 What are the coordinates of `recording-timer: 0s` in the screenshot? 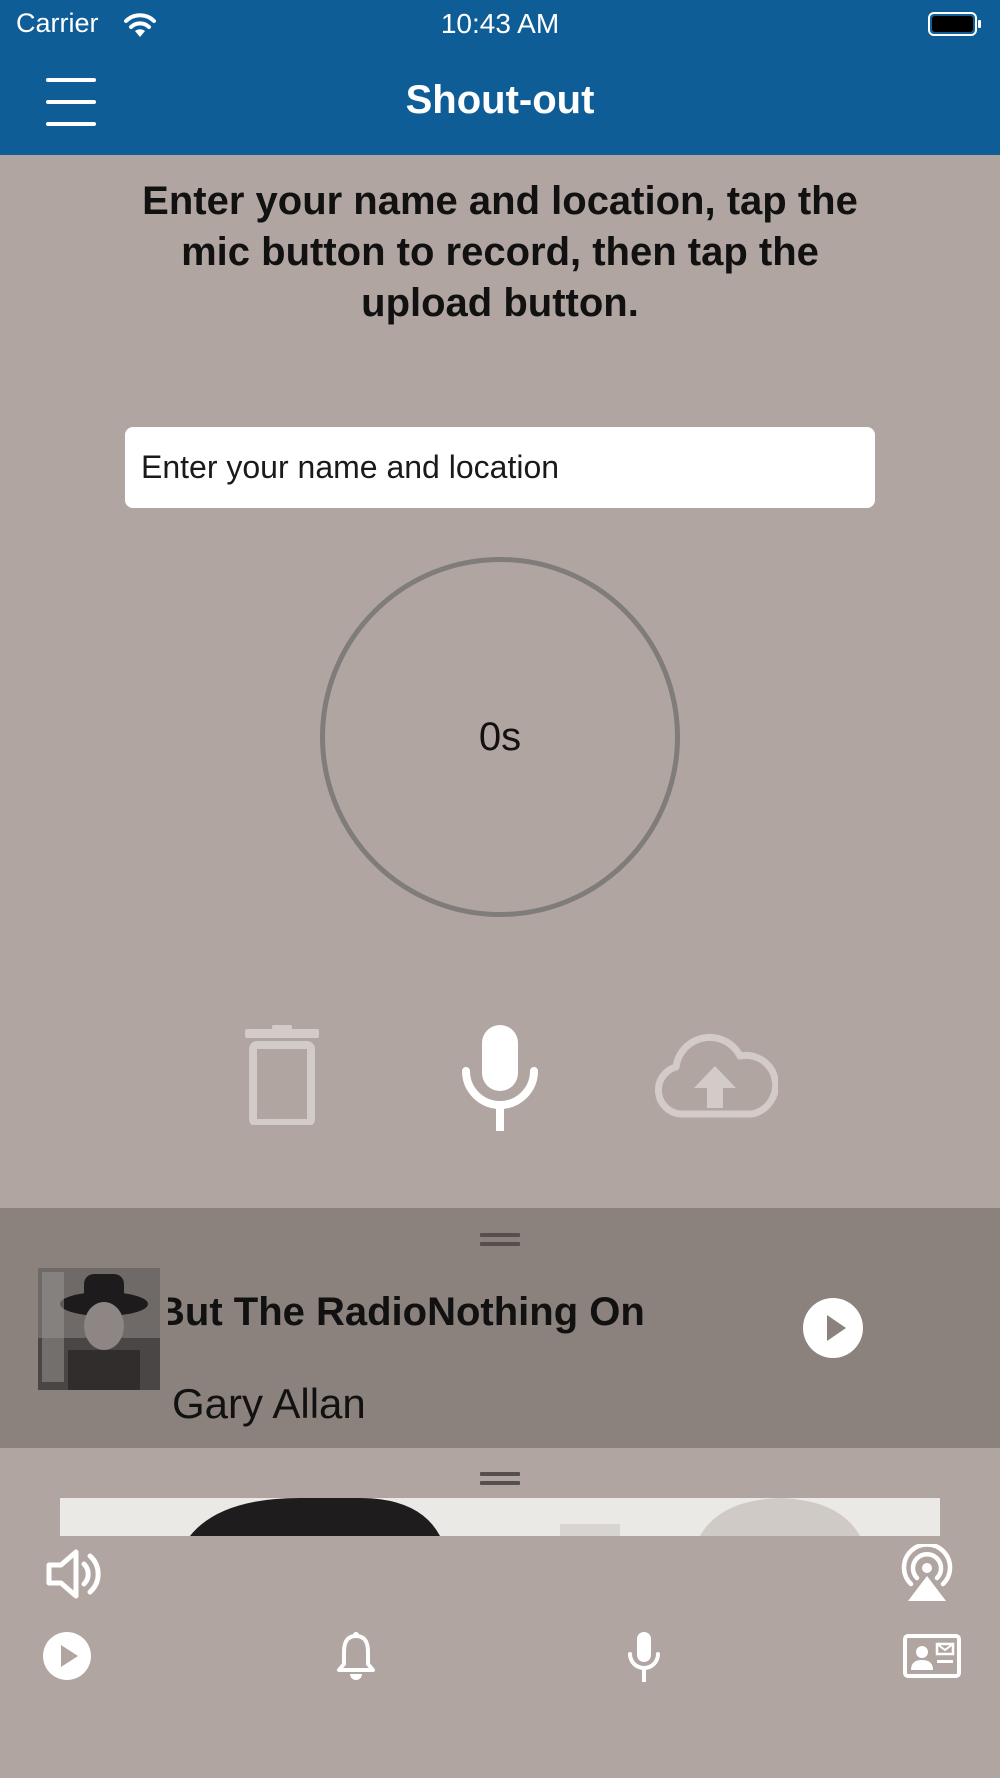 It's located at (500, 737).